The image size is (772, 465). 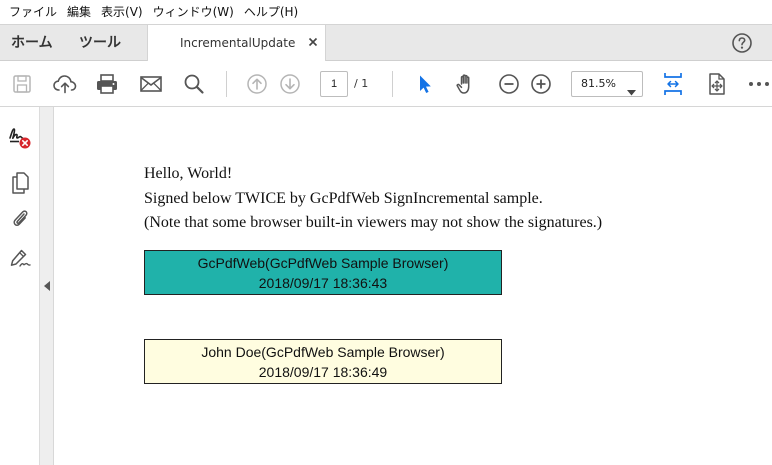 I want to click on next-page-icon, so click(x=290, y=84).